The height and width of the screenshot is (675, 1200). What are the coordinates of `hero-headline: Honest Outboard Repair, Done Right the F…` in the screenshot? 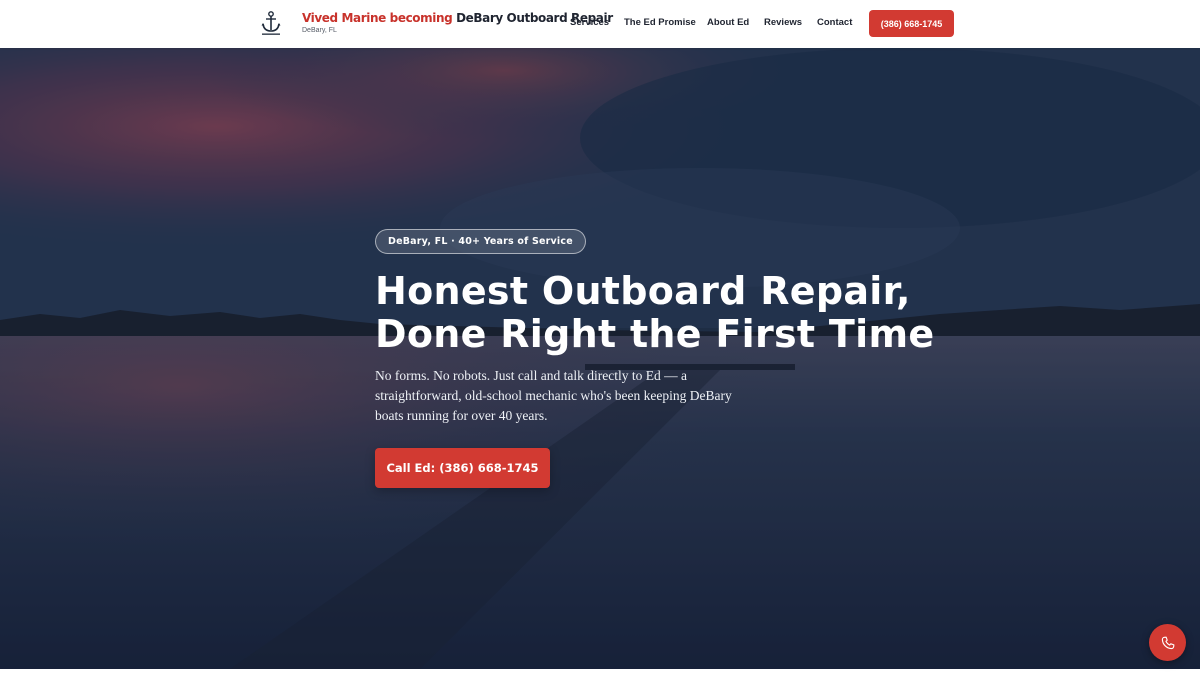 It's located at (655, 312).